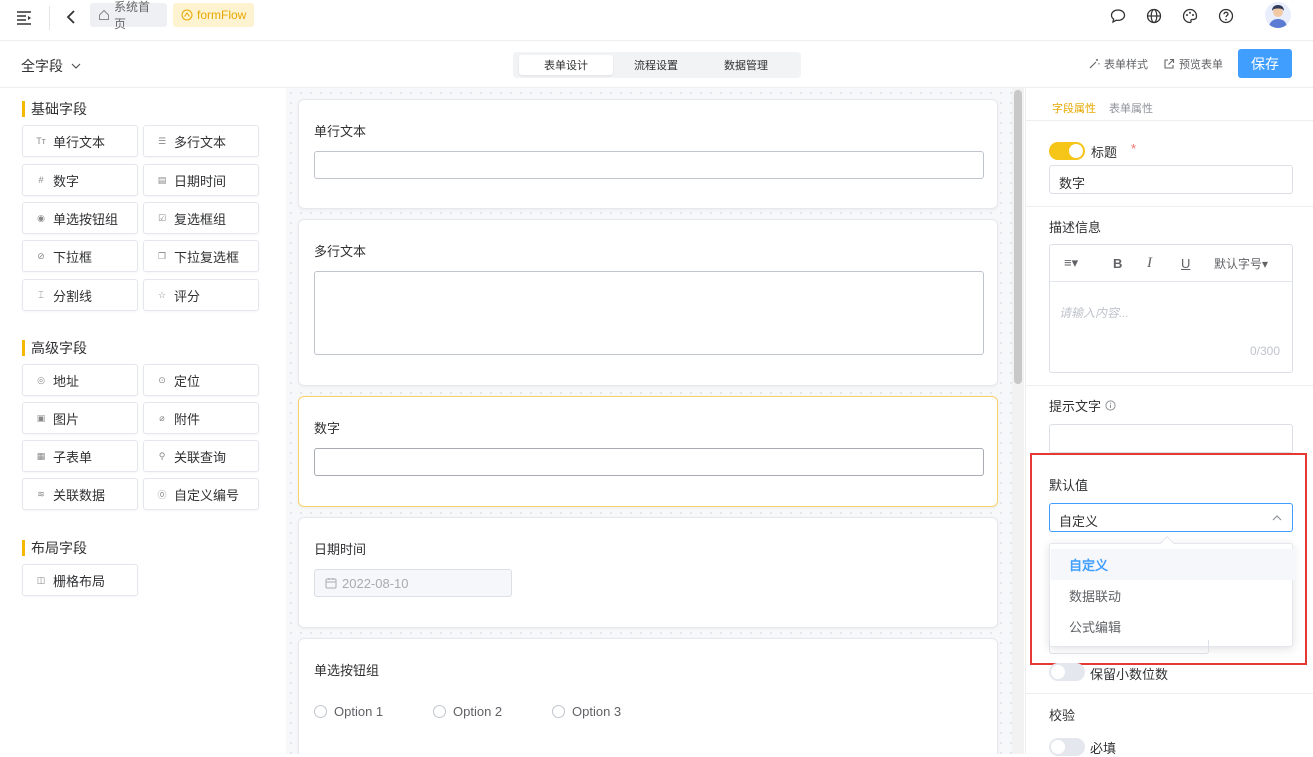 The width and height of the screenshot is (1313, 757). What do you see at coordinates (128, 15) in the screenshot?
I see `breadcrumb-home: 系统首页` at bounding box center [128, 15].